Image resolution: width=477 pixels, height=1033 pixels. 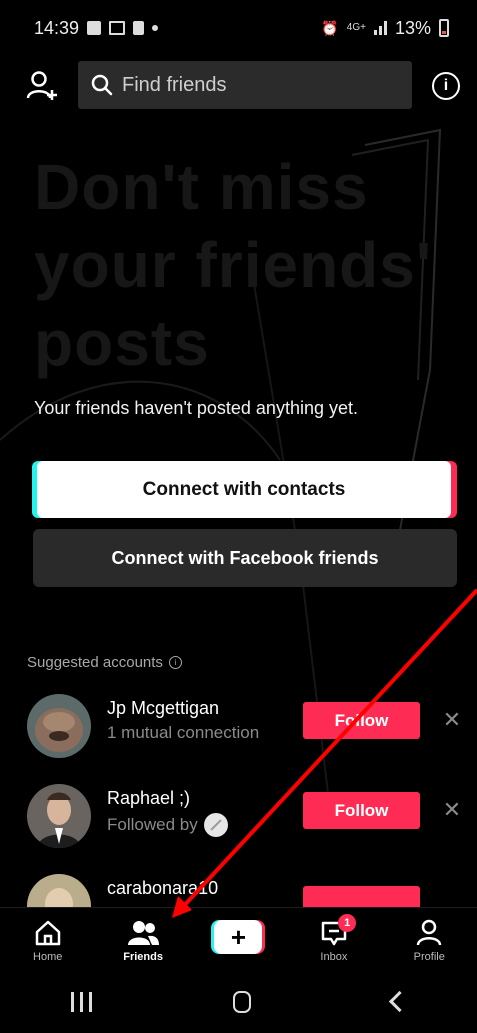 I want to click on search-input: Find friends, so click(x=245, y=85).